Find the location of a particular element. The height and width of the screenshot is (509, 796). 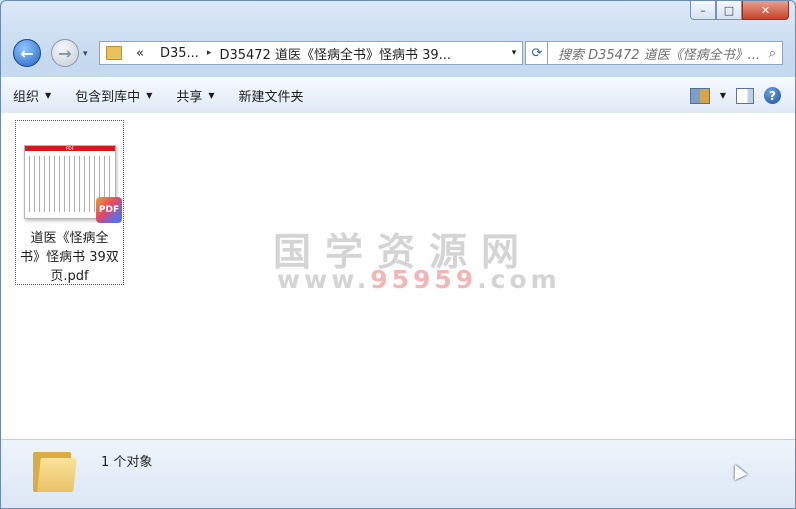

change-view-icon is located at coordinates (699, 95).